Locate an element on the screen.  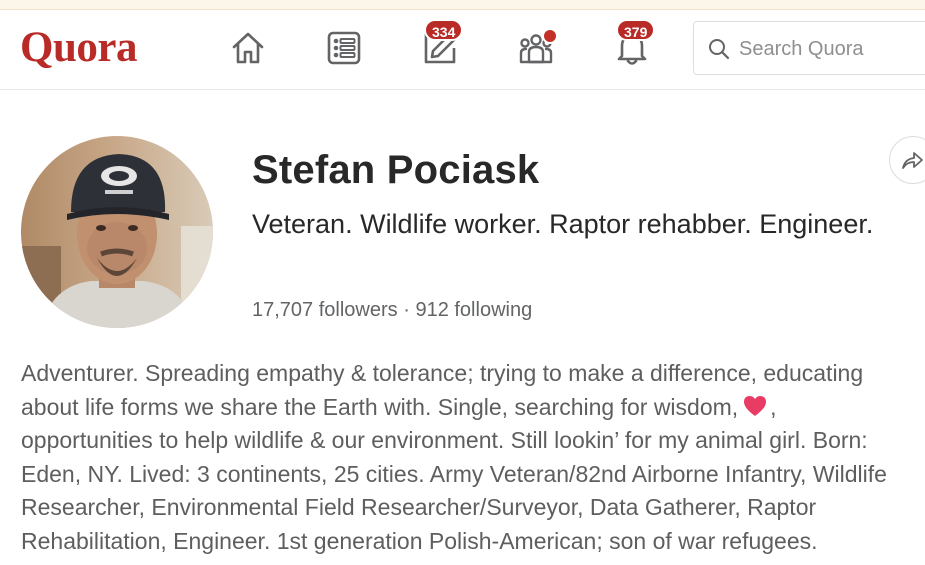
avatar-photo is located at coordinates (117, 232).